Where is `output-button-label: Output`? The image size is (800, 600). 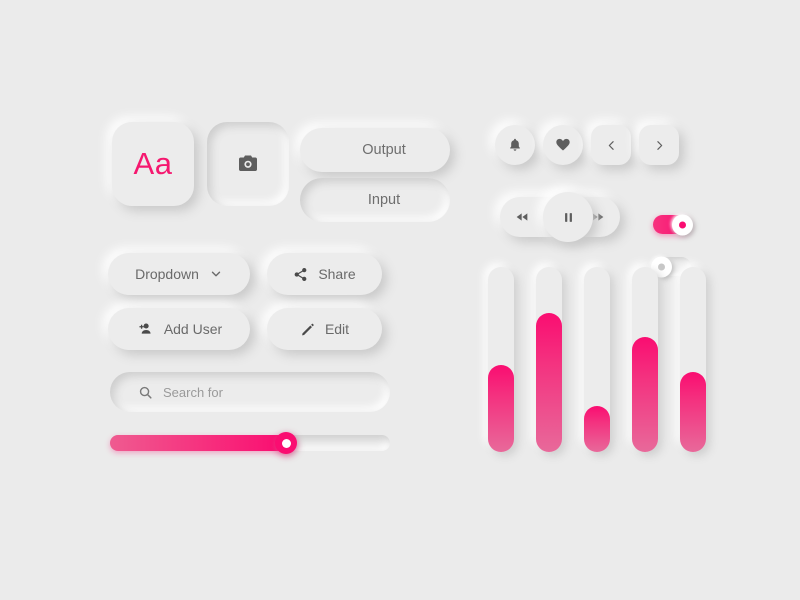
output-button-label: Output is located at coordinates (384, 150).